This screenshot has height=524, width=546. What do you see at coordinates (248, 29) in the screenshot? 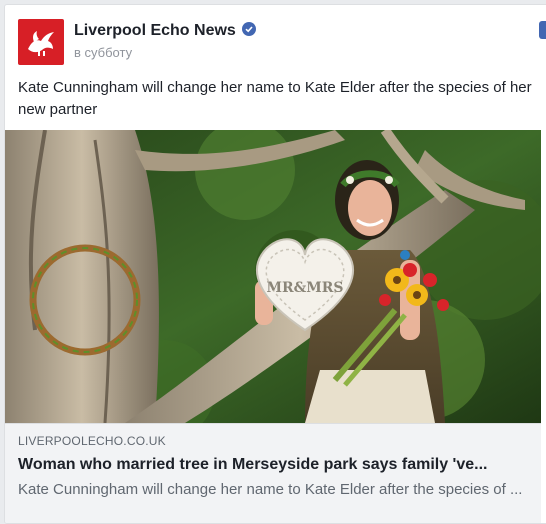
I see `verified-check-icon` at bounding box center [248, 29].